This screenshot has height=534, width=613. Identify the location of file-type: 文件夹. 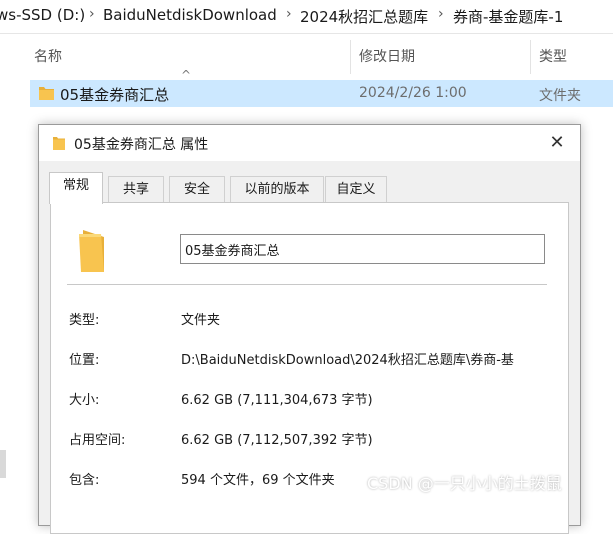
(560, 96).